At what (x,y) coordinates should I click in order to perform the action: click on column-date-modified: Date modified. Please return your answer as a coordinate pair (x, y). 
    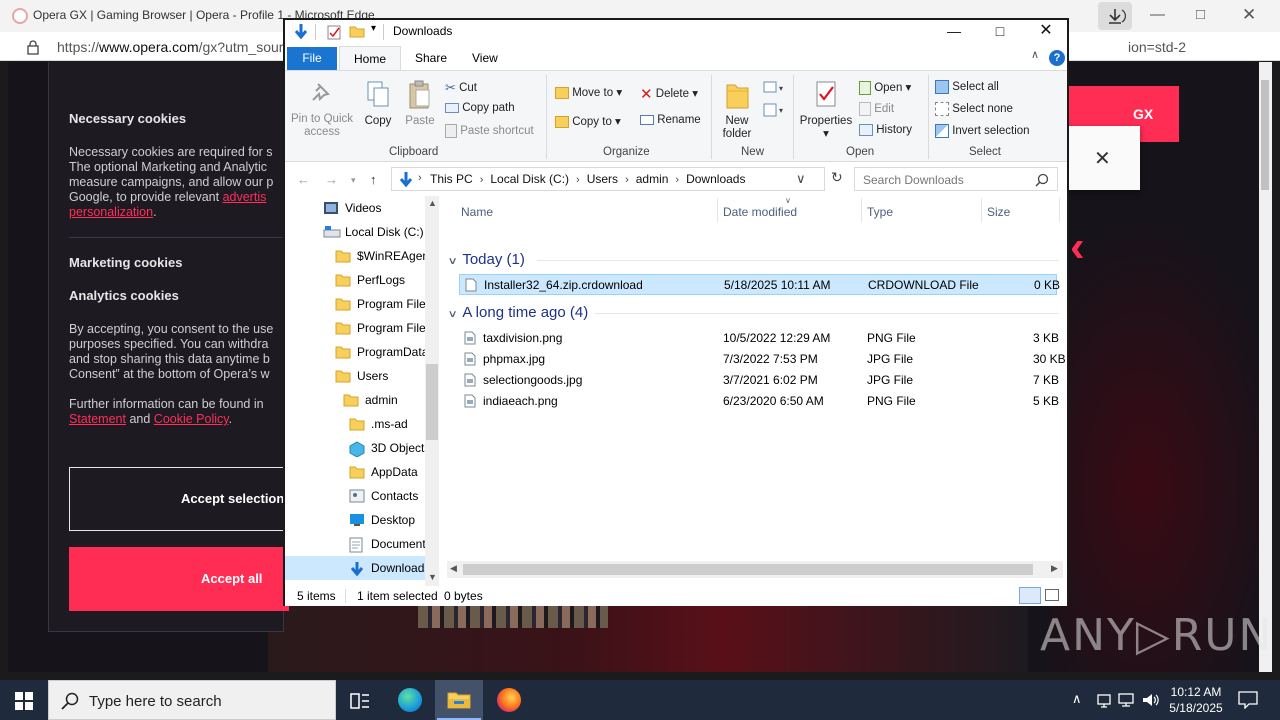
    Looking at the image, I should click on (760, 212).